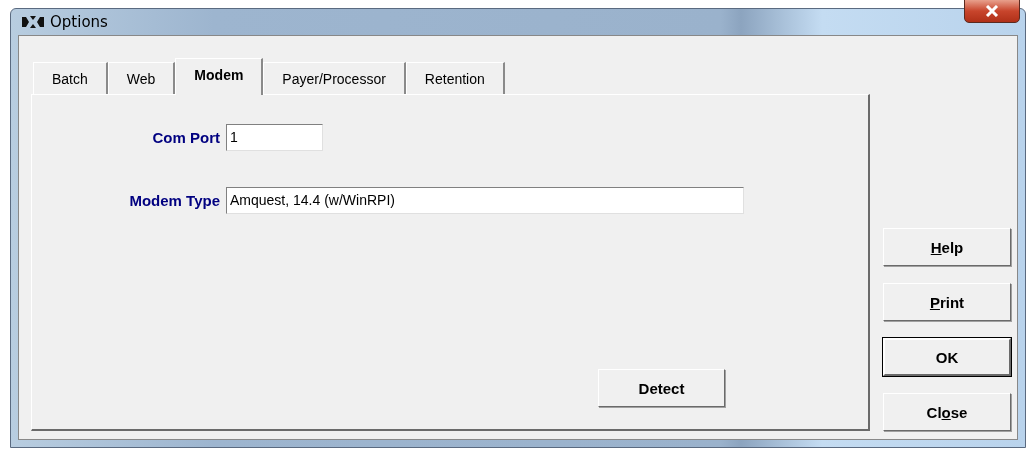 Image resolution: width=1034 pixels, height=456 pixels. I want to click on dialog-button: Close, so click(947, 412).